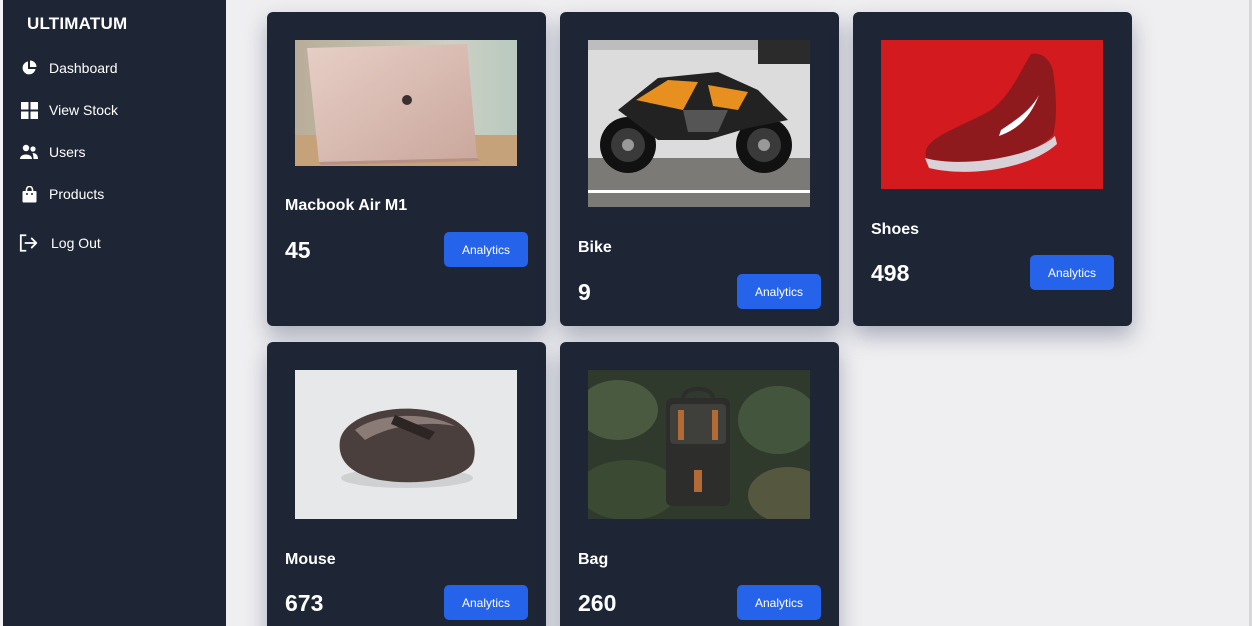  I want to click on sidebar-item-label: View Stock, so click(83, 110).